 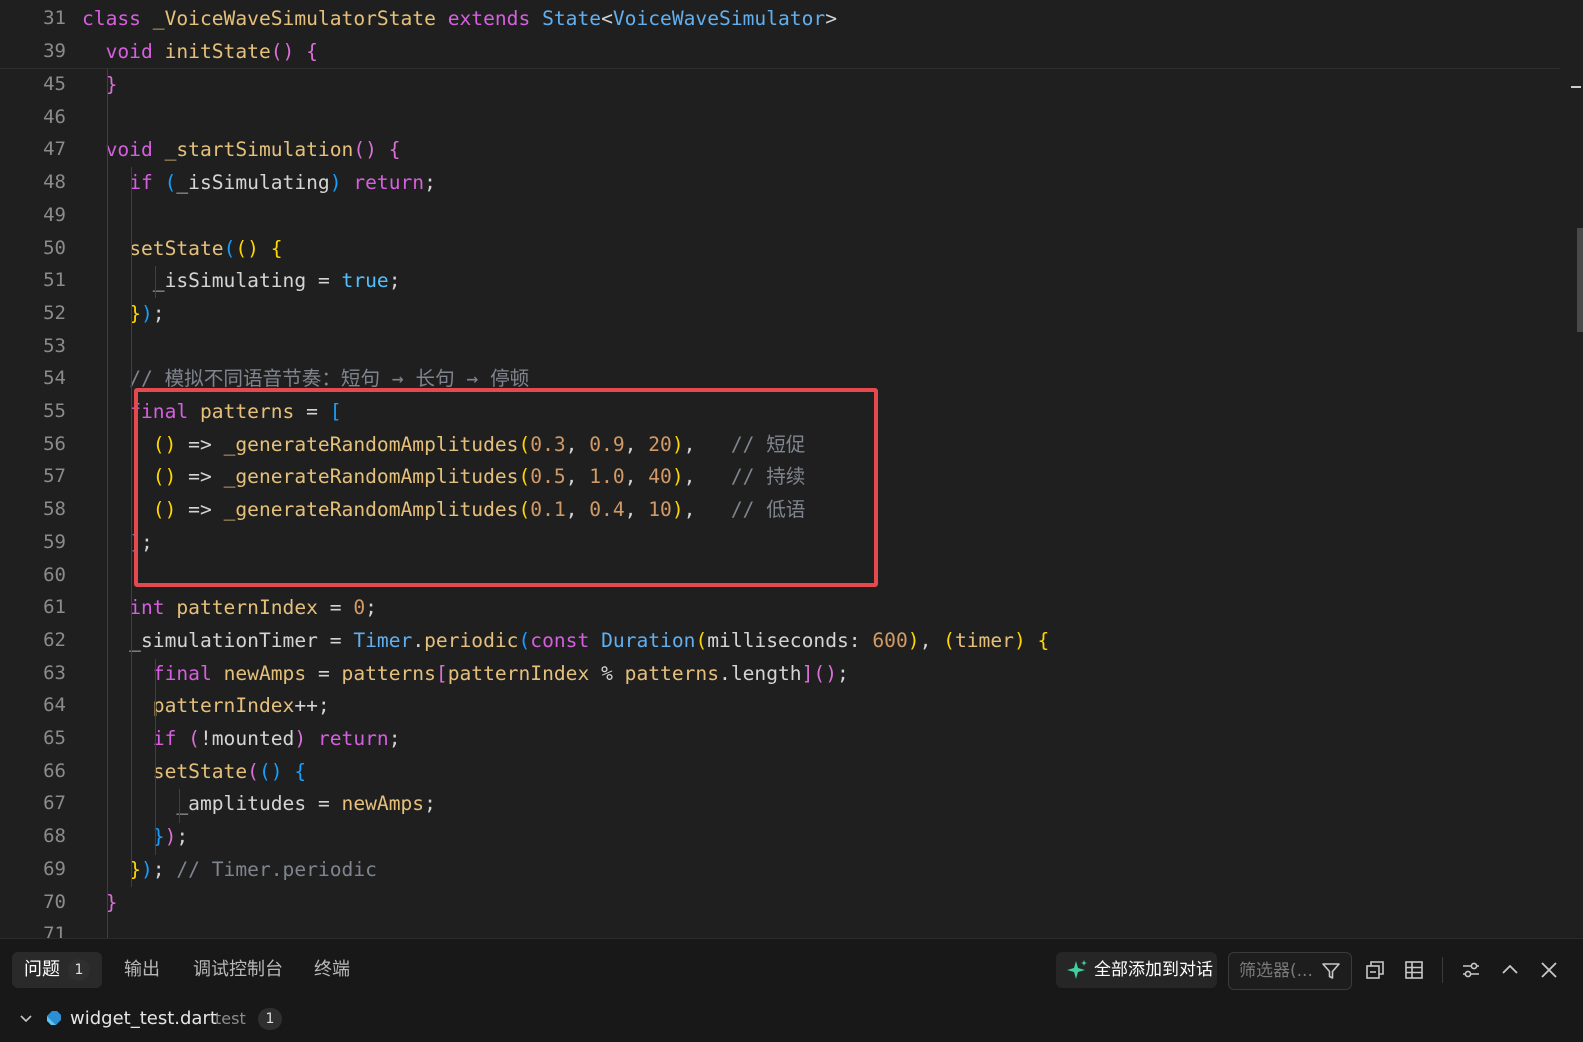 I want to click on code-line: 64 patternIndex++;, so click(x=780, y=705).